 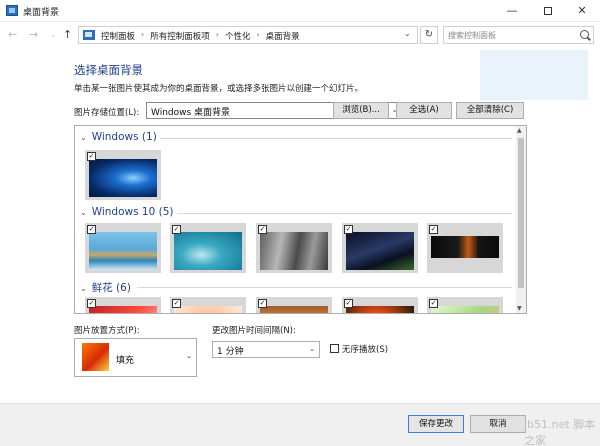 I want to click on minimize-button: —, so click(x=512, y=11).